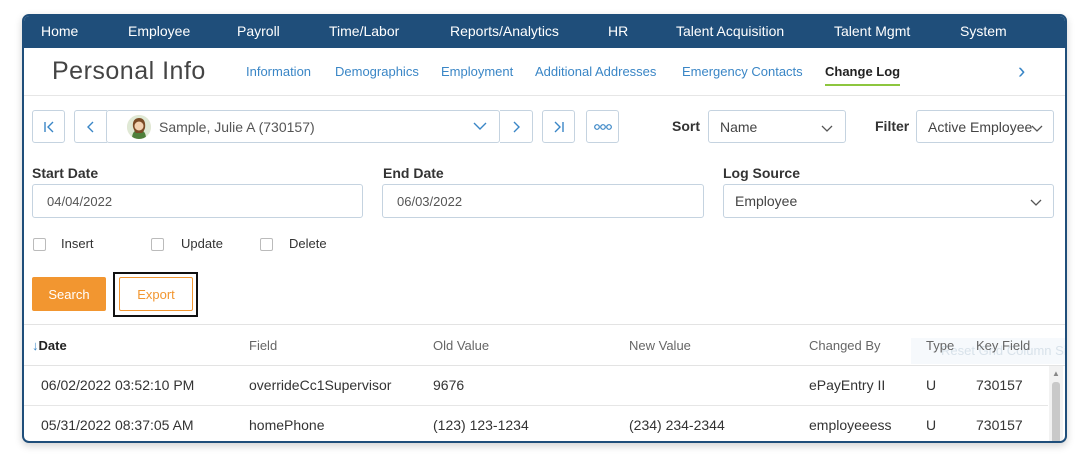 This screenshot has height=470, width=1085. I want to click on topnav-employee: Employee, so click(159, 31).